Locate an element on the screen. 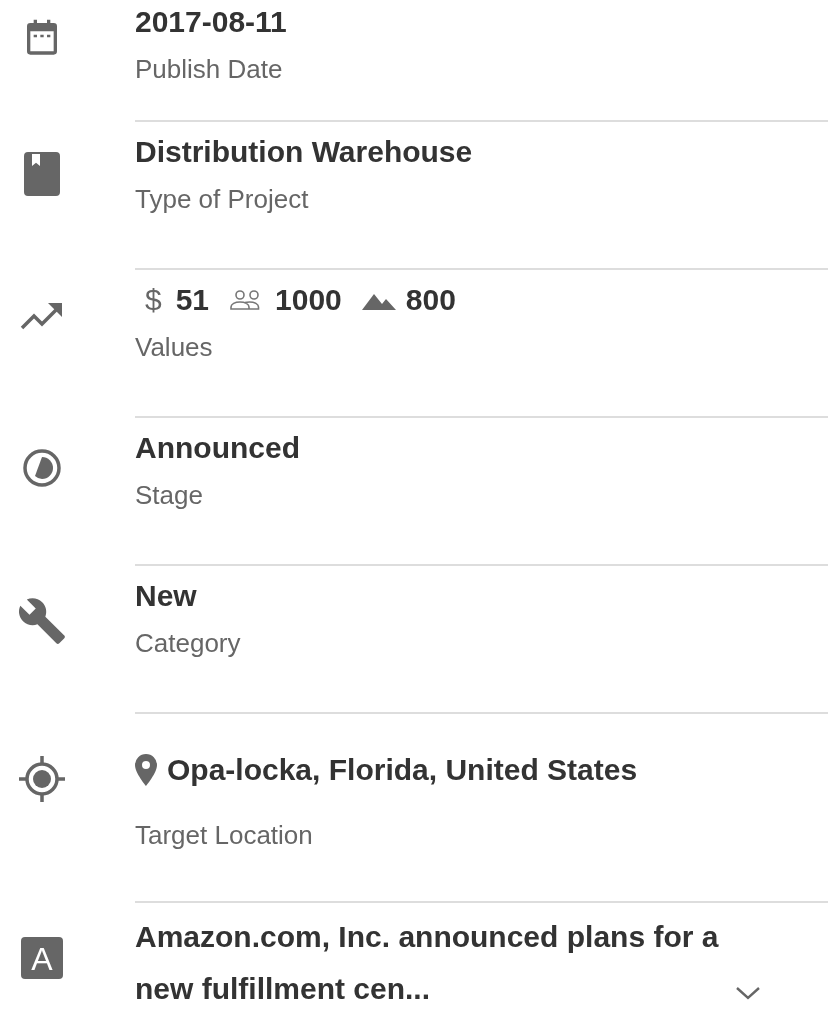  value-number: 1000 is located at coordinates (308, 300).